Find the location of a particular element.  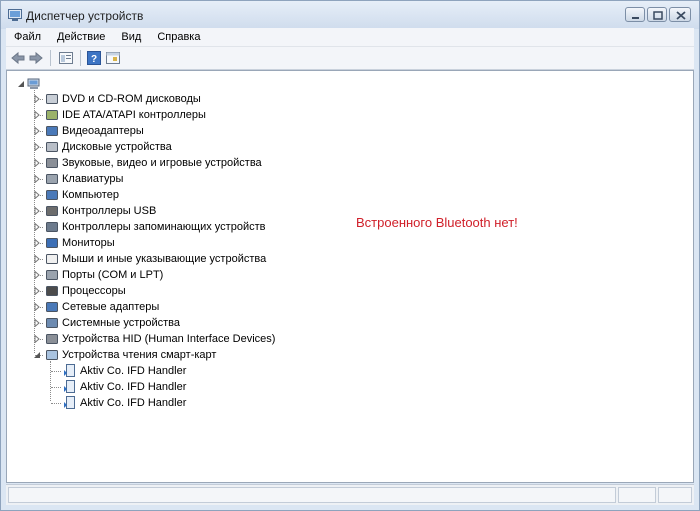

device-category-label: IDE ATA/ATAPI контроллеры is located at coordinates (134, 115).